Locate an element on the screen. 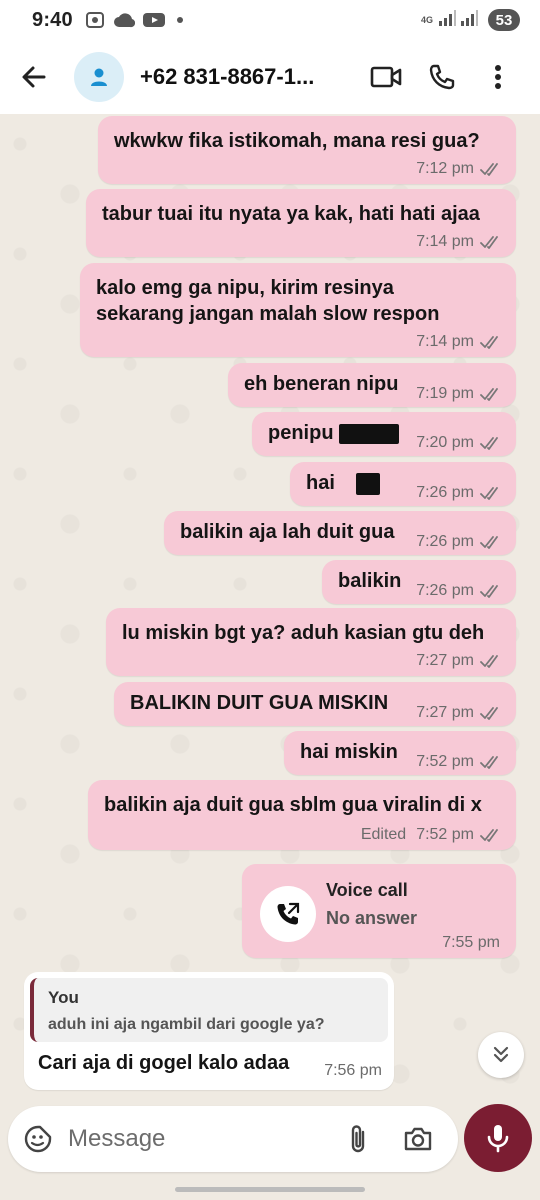 The image size is (540, 1200). voice-message-button is located at coordinates (498, 1138).